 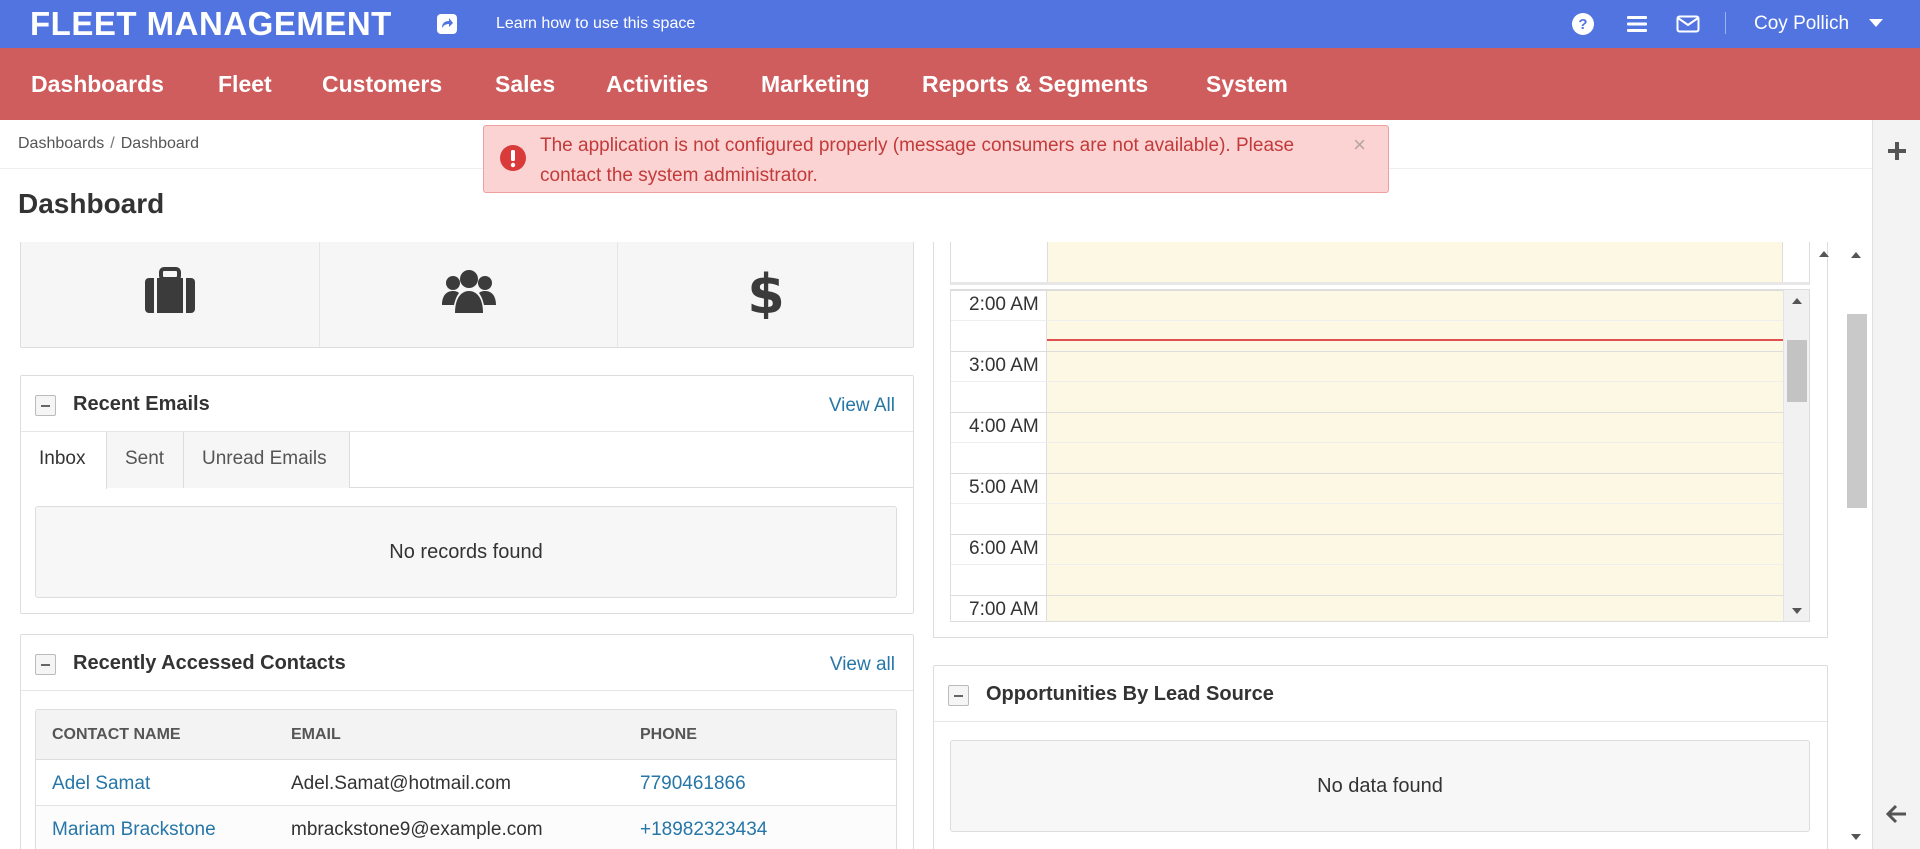 What do you see at coordinates (1856, 545) in the screenshot?
I see `page-scrollbar` at bounding box center [1856, 545].